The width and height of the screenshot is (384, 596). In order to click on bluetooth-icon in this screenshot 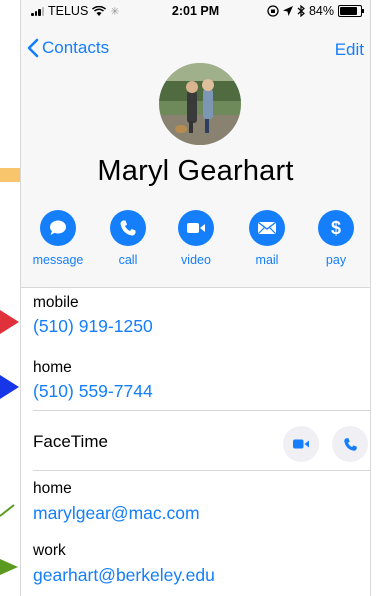, I will do `click(301, 11)`.